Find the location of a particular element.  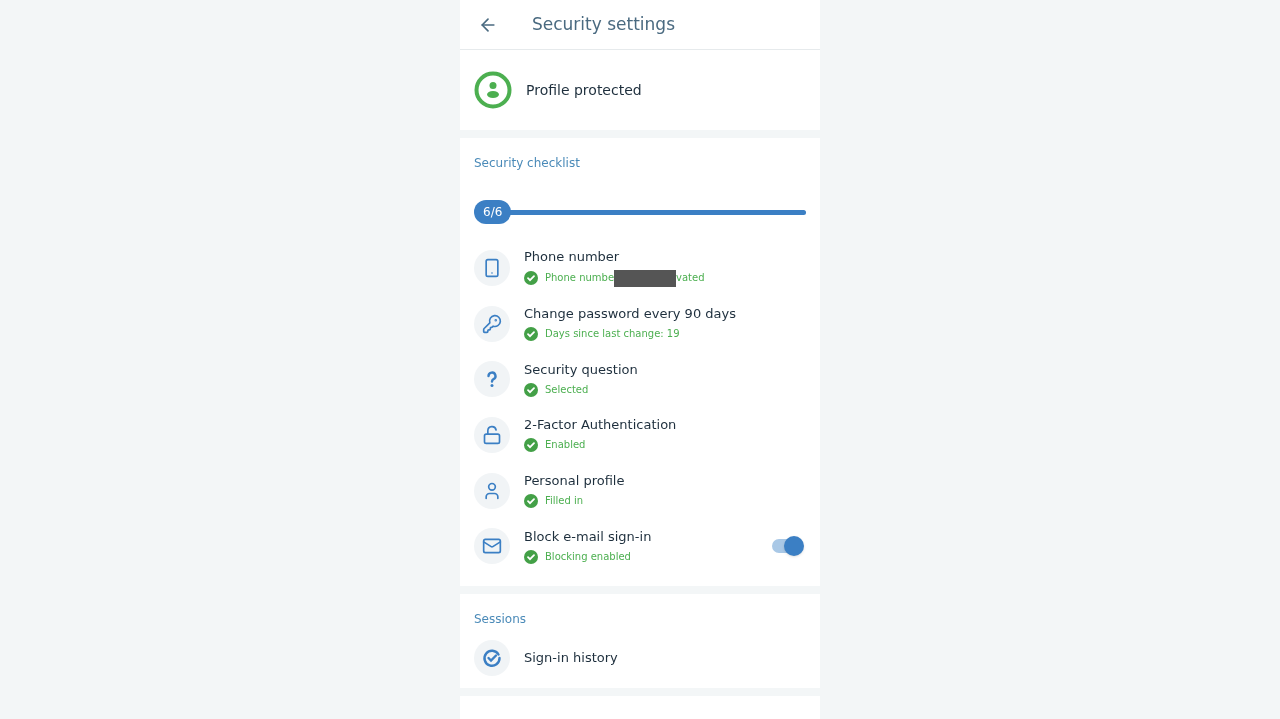

item-status: Blocking enabled is located at coordinates (588, 556).